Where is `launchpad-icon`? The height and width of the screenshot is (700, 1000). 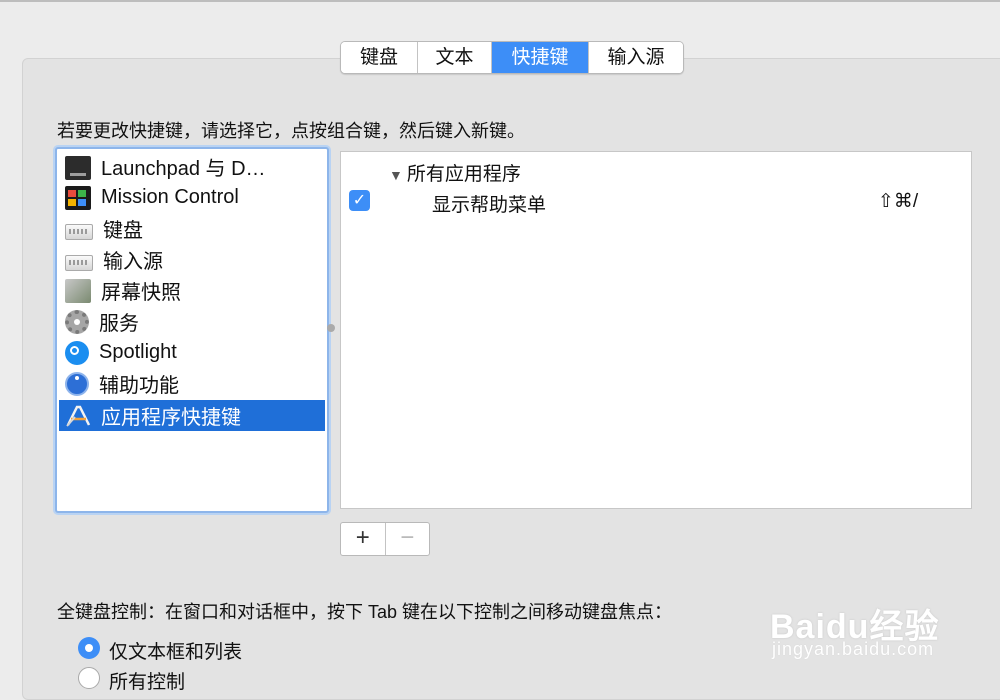 launchpad-icon is located at coordinates (78, 167).